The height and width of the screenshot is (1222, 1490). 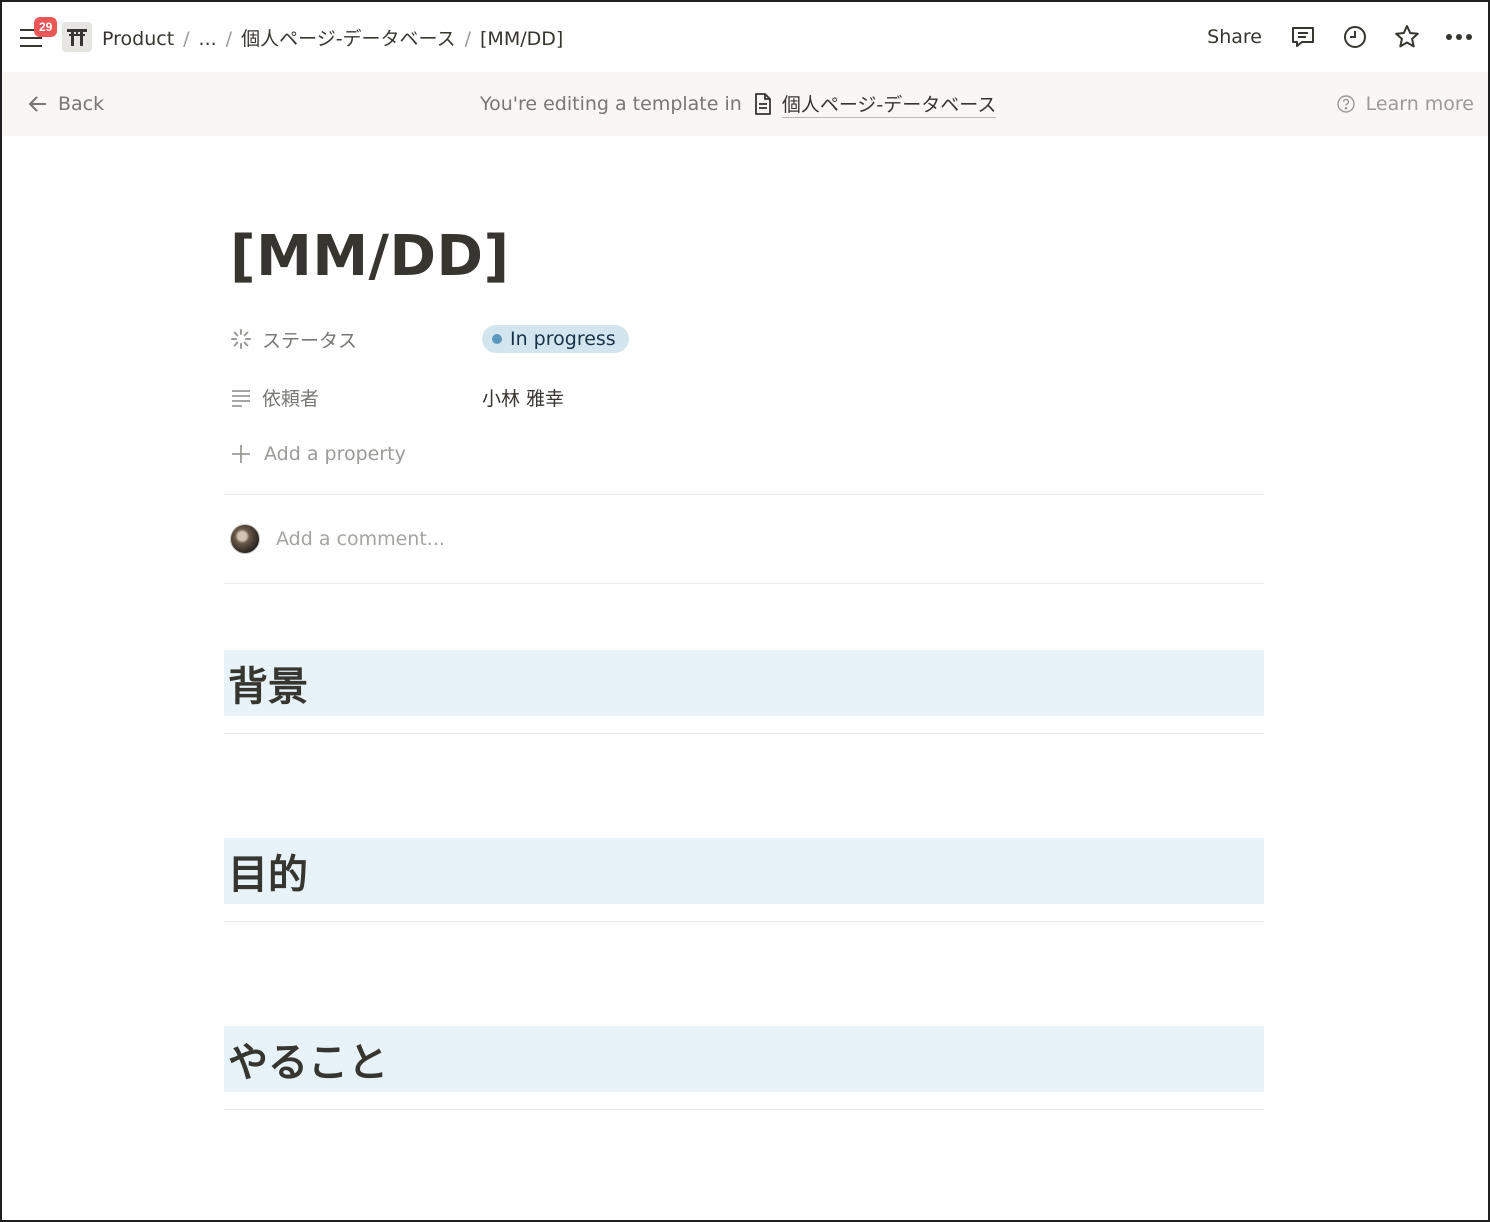 I want to click on page-icon, so click(x=762, y=104).